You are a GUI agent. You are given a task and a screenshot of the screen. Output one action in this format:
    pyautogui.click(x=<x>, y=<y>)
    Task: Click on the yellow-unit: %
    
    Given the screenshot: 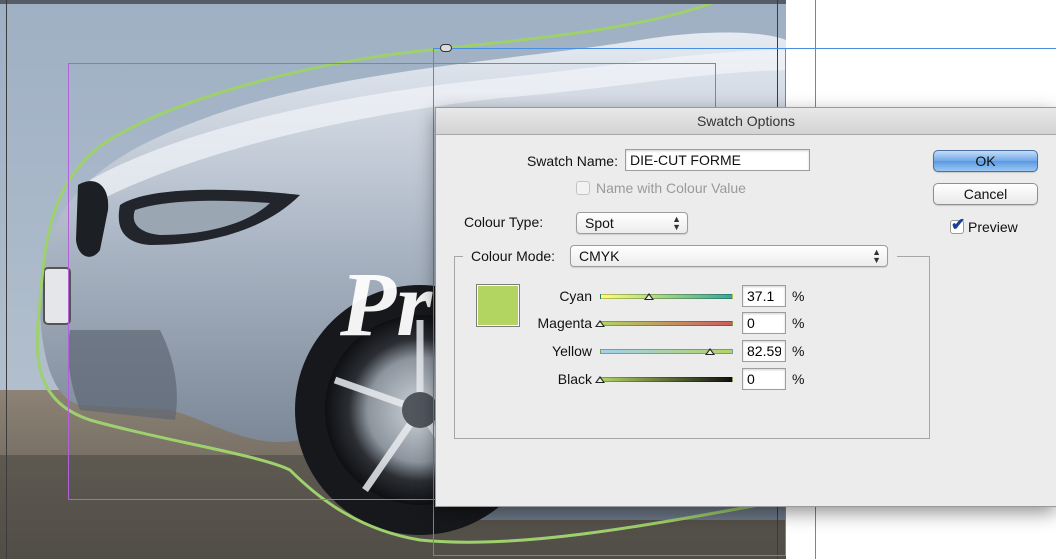 What is the action you would take?
    pyautogui.click(x=798, y=351)
    